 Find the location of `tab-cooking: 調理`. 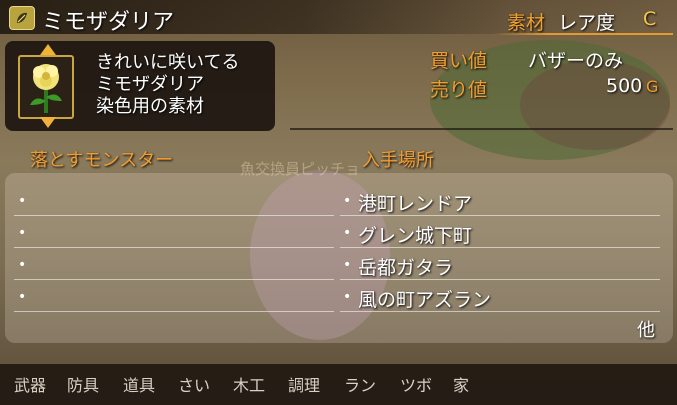

tab-cooking: 調理 is located at coordinates (304, 384).